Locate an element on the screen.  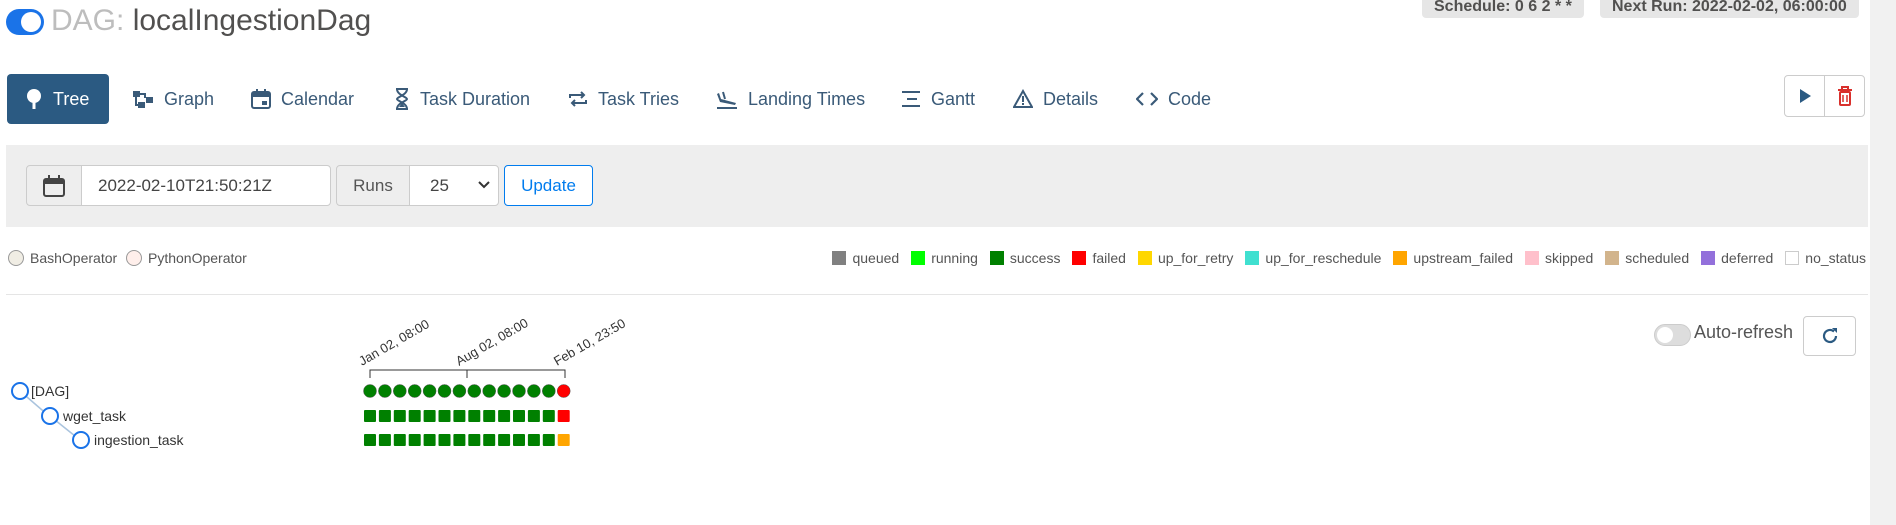
tab-label: Calendar is located at coordinates (318, 98).